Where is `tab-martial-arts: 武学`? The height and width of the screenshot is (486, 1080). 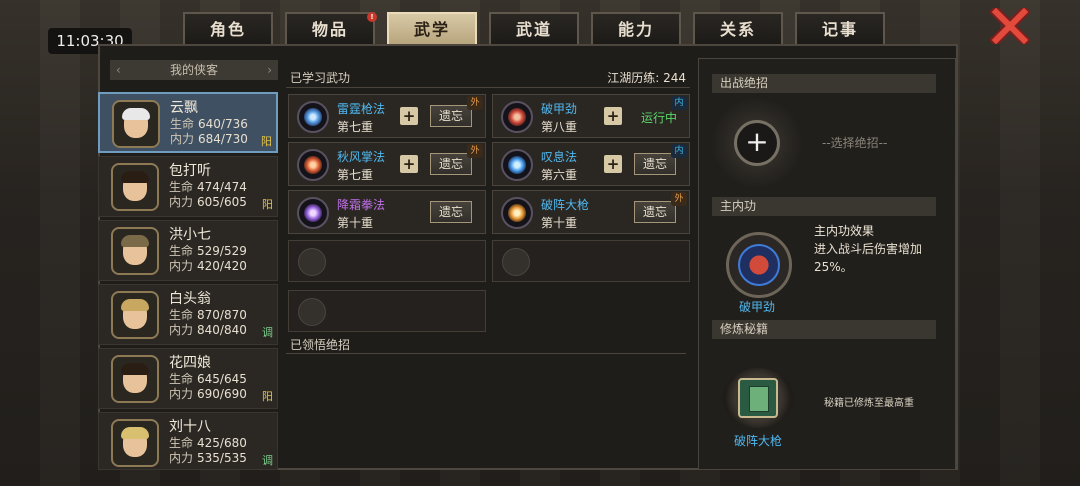 tab-martial-arts: 武学 is located at coordinates (432, 28).